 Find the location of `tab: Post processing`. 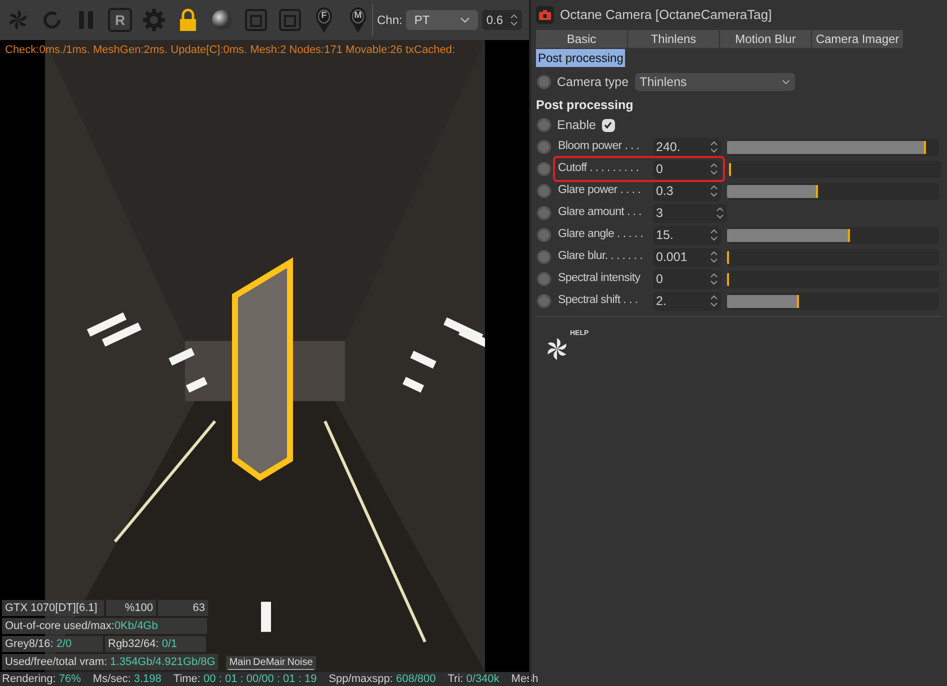

tab: Post processing is located at coordinates (581, 58).